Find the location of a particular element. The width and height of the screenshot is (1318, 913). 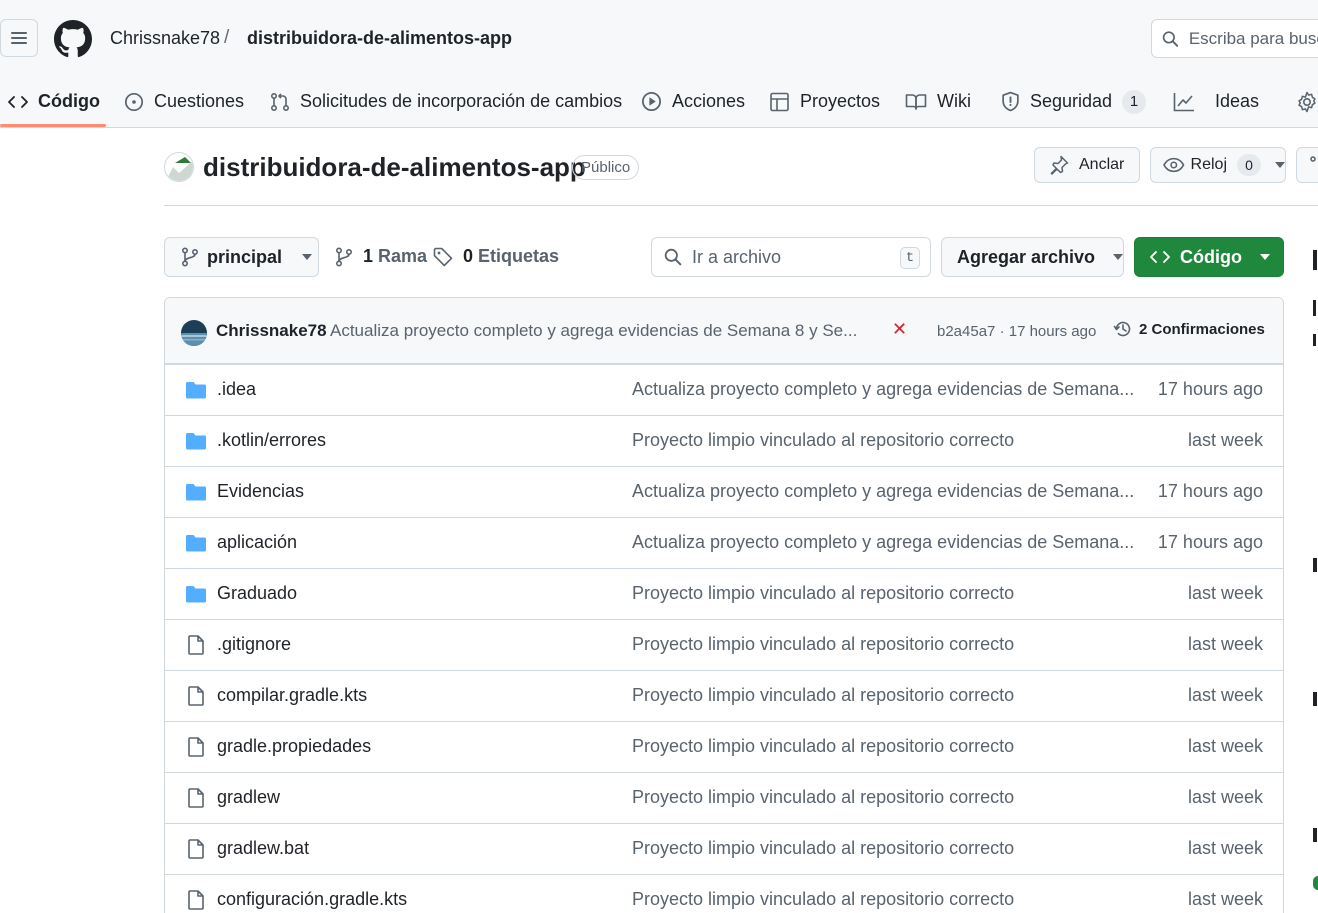

add-file-label: Agregar archivo is located at coordinates (1026, 256).